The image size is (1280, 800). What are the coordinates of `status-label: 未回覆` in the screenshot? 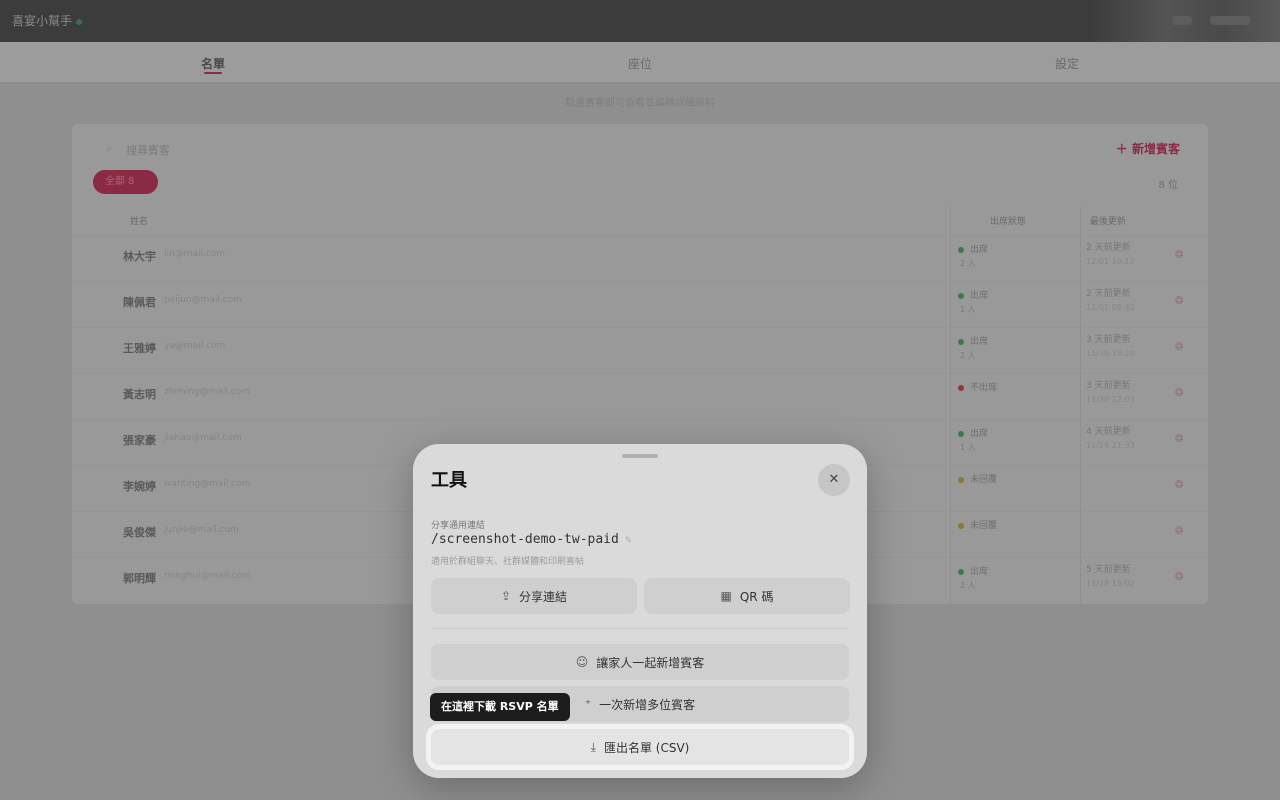 It's located at (984, 526).